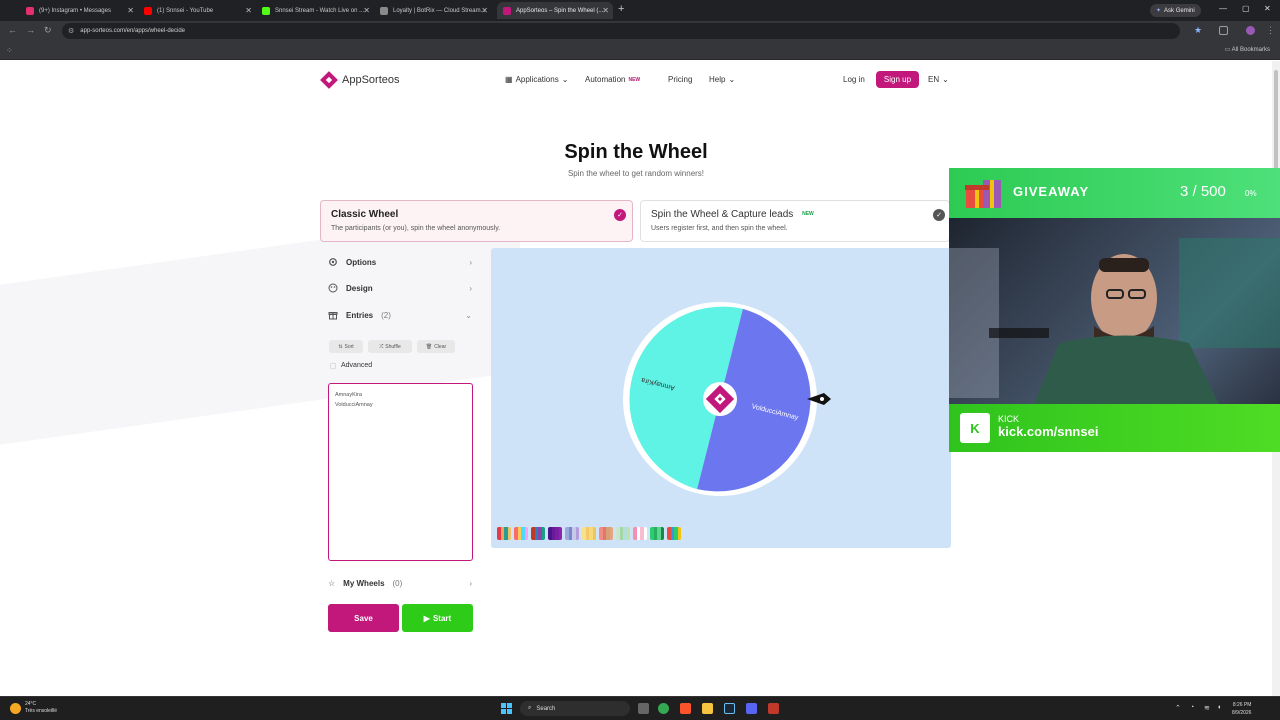  What do you see at coordinates (934, 79) in the screenshot?
I see `language-label: EN` at bounding box center [934, 79].